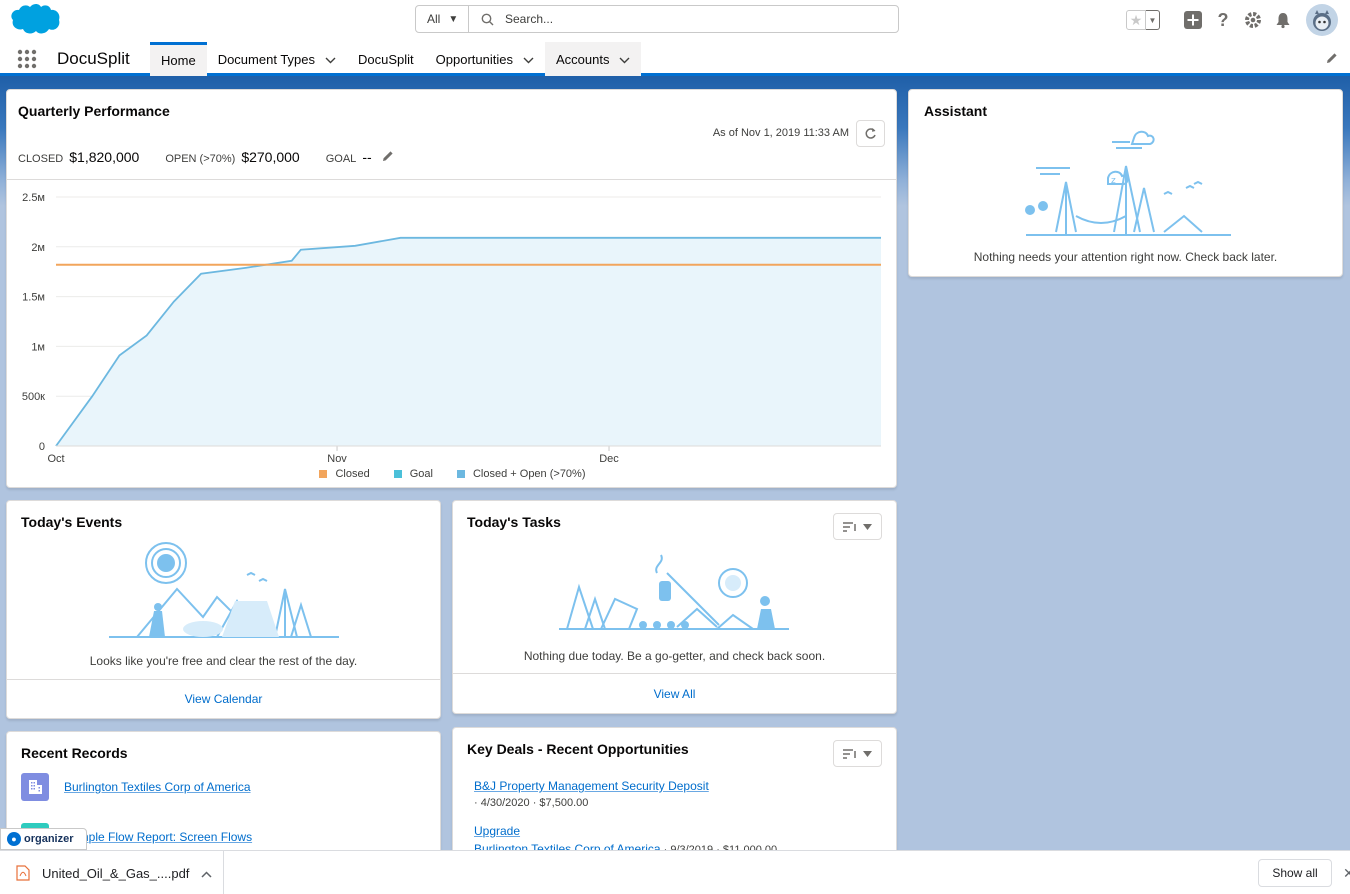 The image size is (1350, 894). I want to click on legend-item: Goal, so click(413, 474).